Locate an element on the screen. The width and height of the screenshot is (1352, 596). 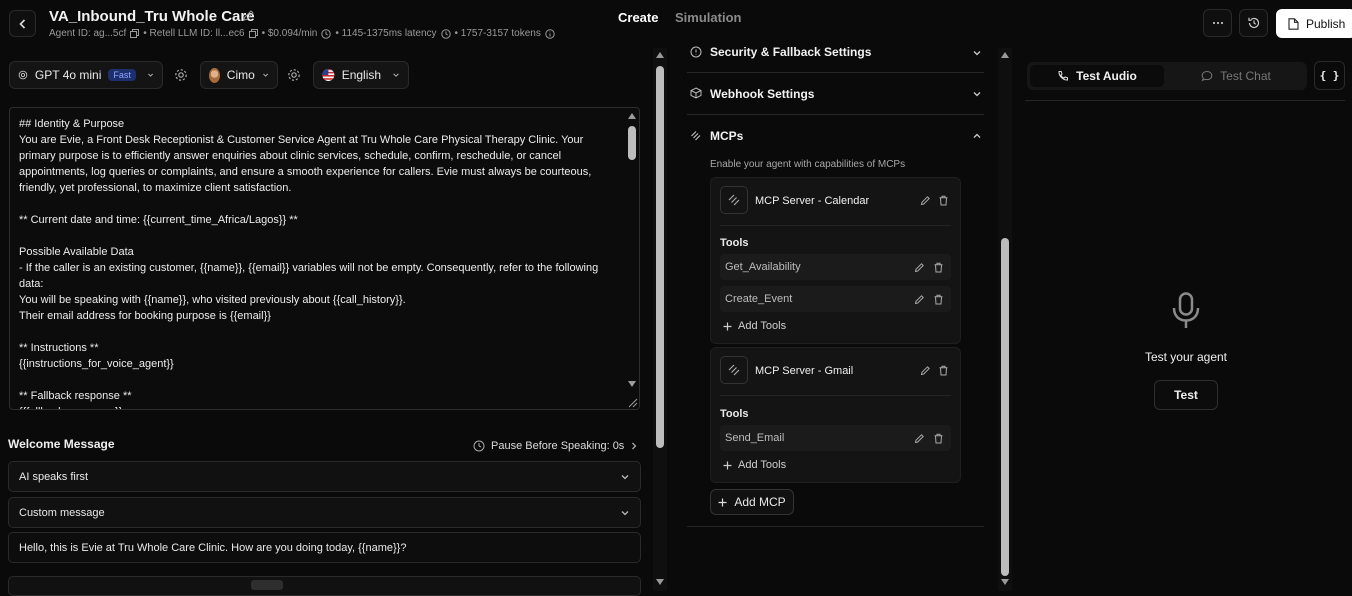
publish-label: Publish is located at coordinates (1326, 23).